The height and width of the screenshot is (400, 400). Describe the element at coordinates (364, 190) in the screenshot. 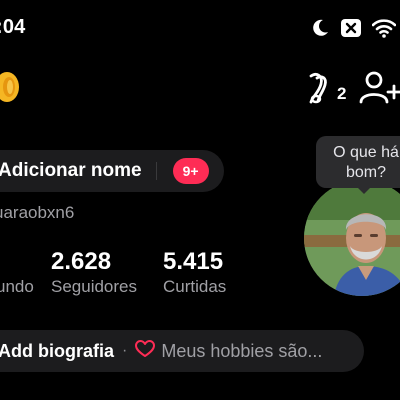

I see `avatar-tooltip-tail` at that location.